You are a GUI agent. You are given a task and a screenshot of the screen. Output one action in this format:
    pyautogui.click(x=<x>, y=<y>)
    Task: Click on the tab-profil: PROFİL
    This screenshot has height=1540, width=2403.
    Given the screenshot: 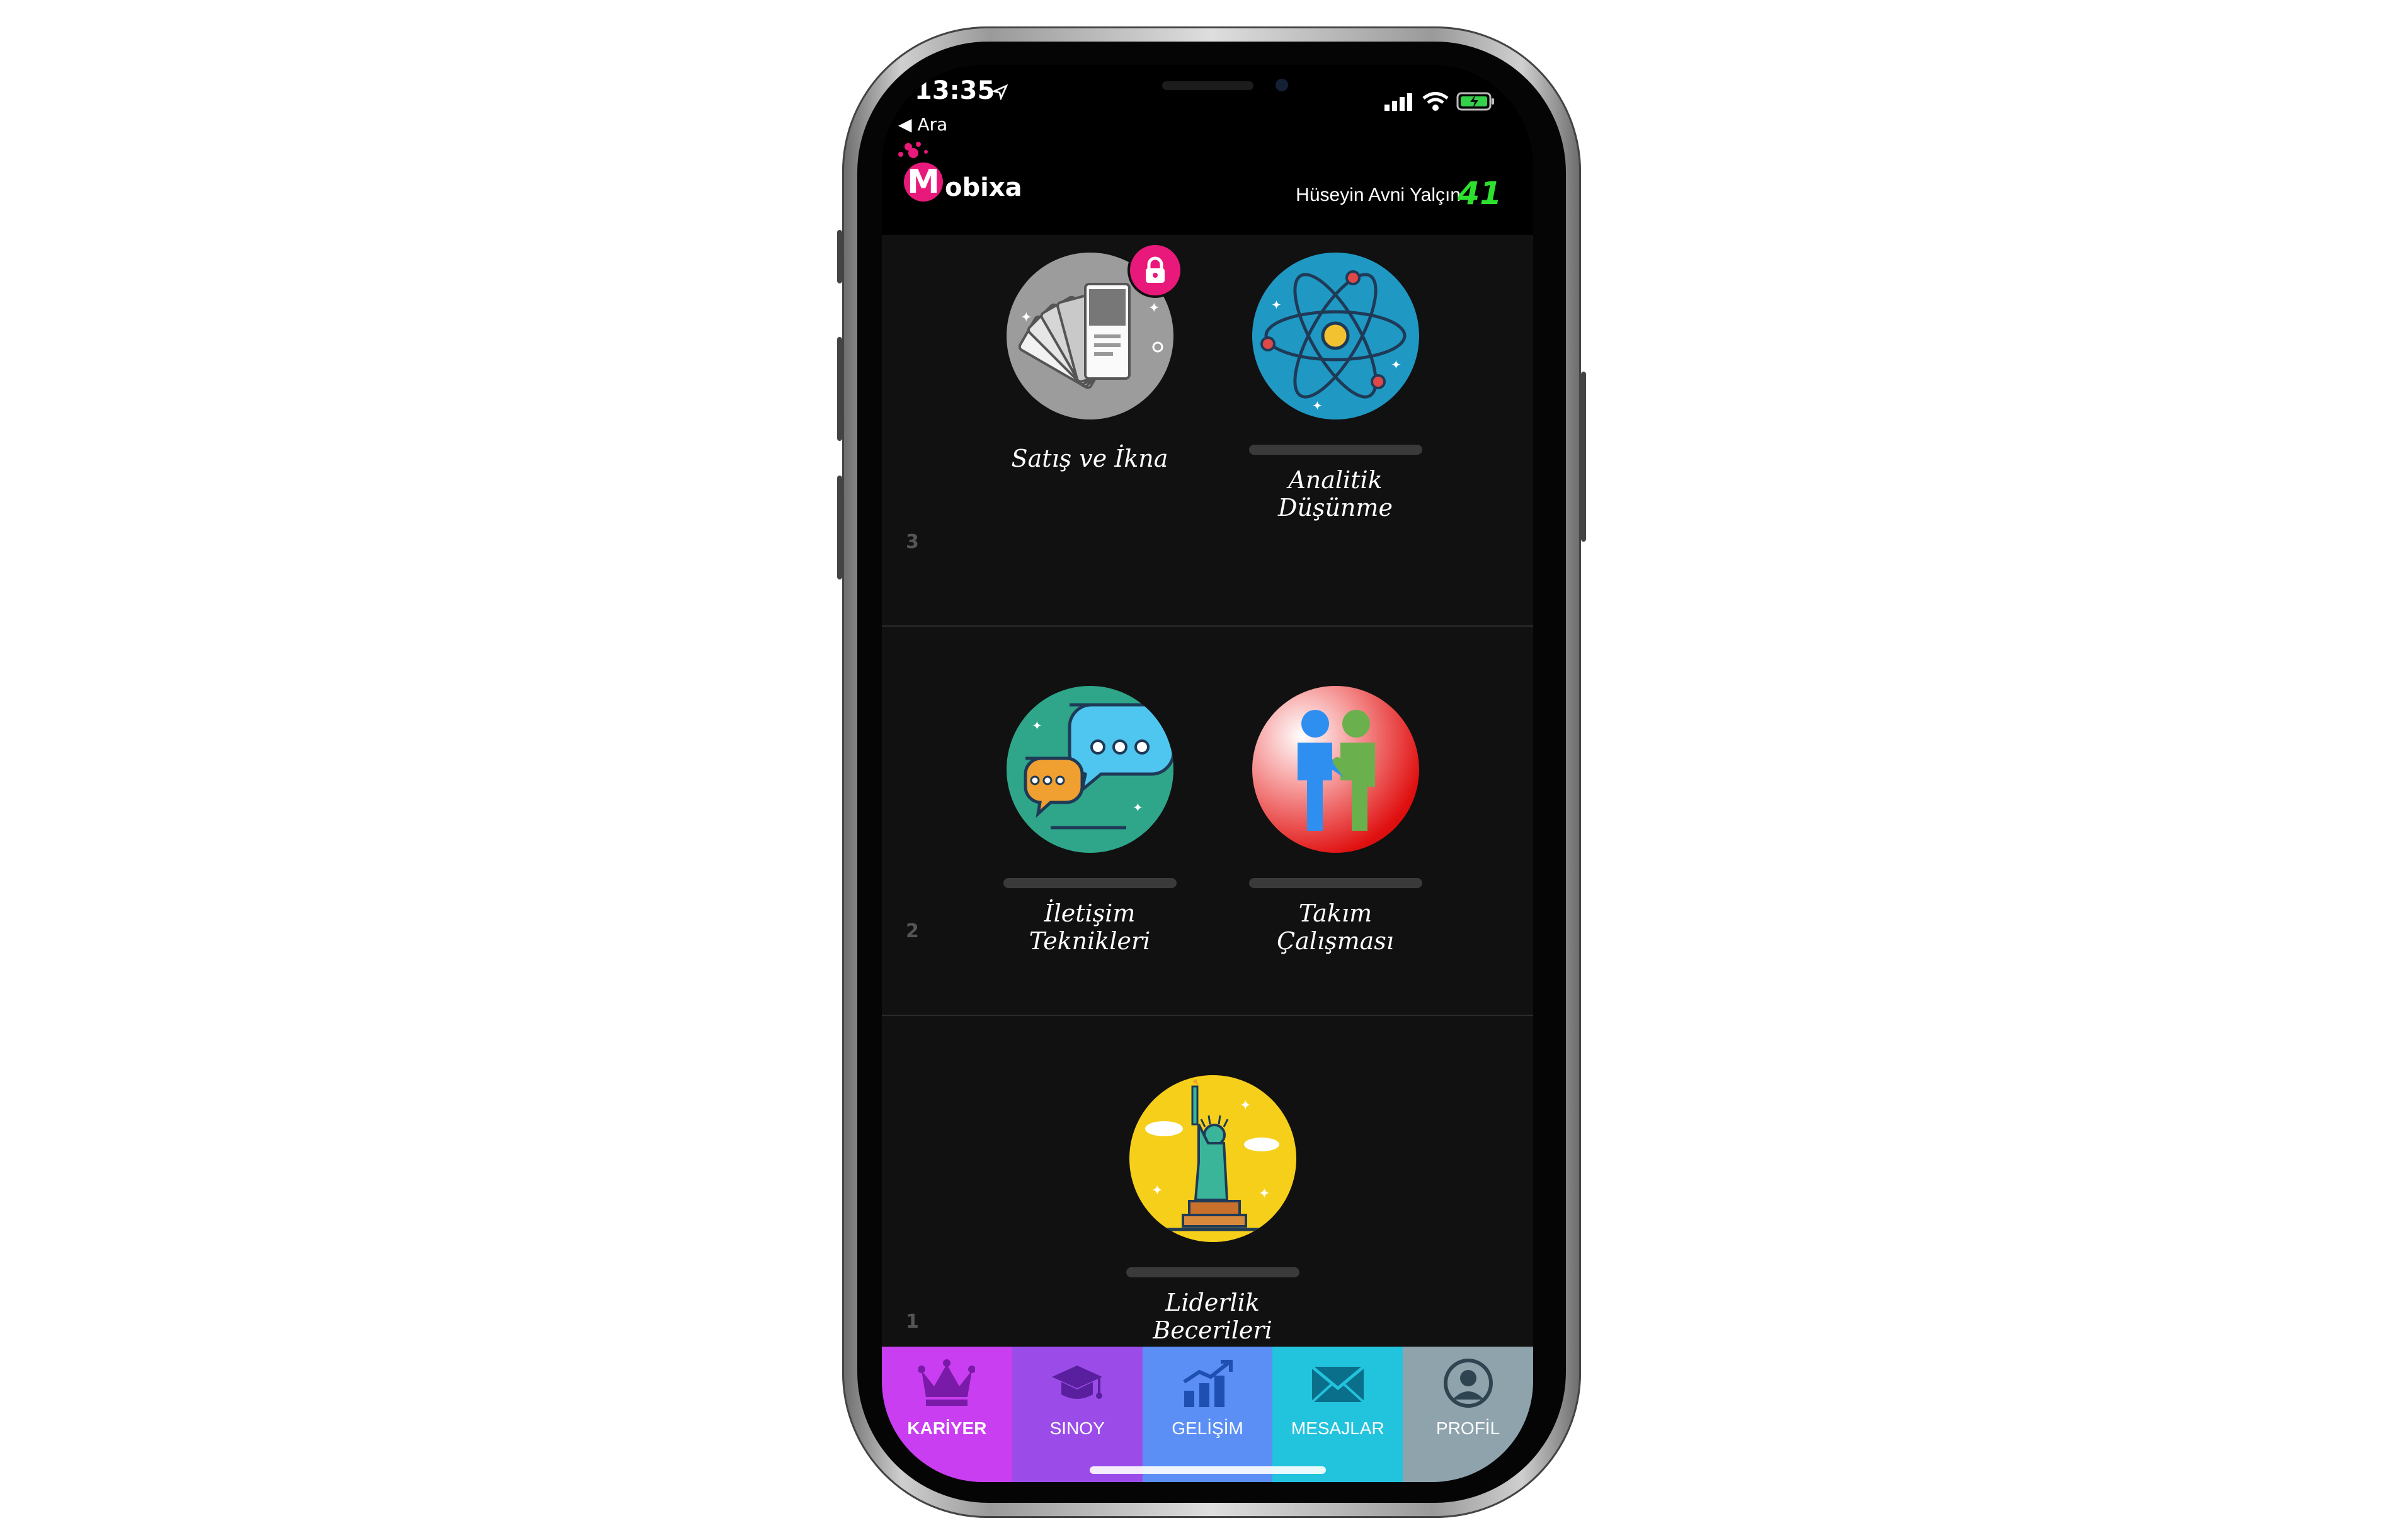 What is the action you would take?
    pyautogui.click(x=1468, y=1414)
    